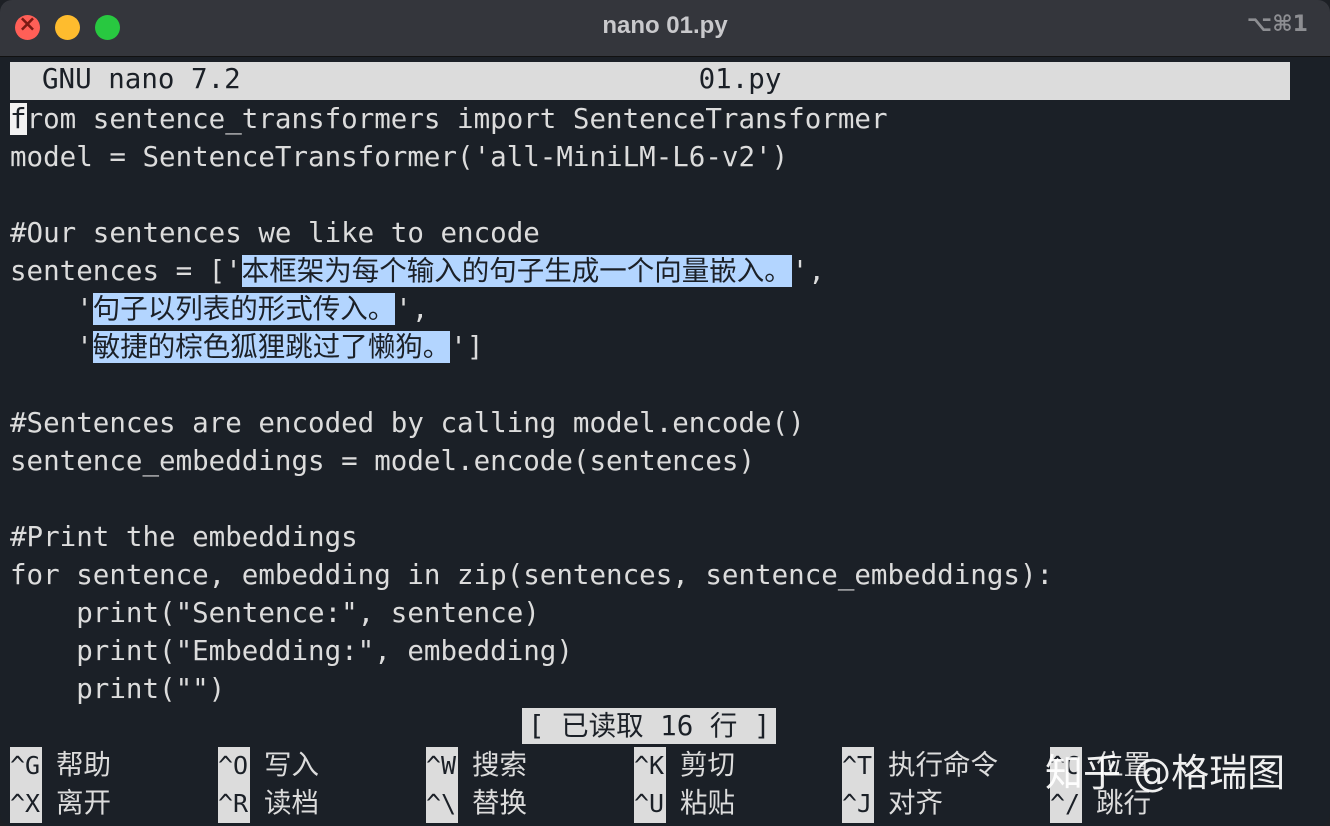 This screenshot has width=1330, height=826. What do you see at coordinates (184, 537) in the screenshot?
I see `code-line-12: #Print the embeddings` at bounding box center [184, 537].